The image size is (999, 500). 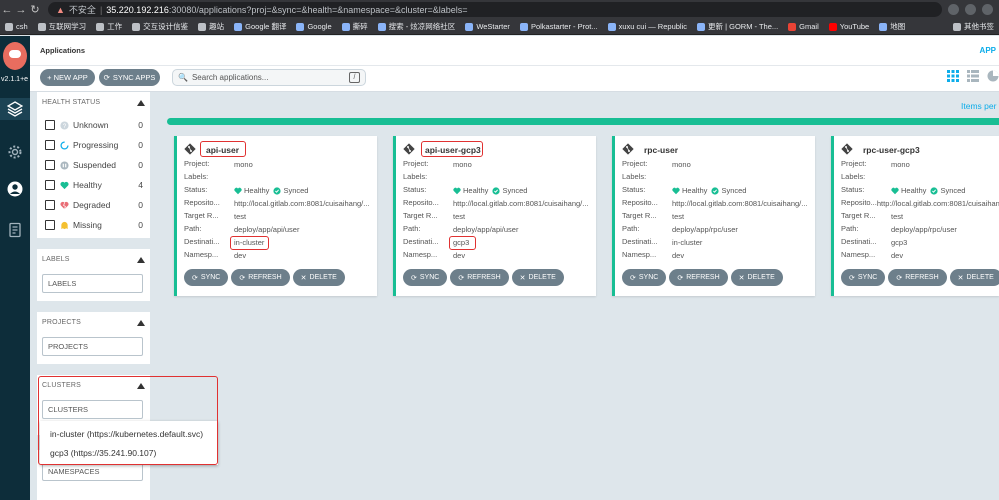 I want to click on bookmark: Google, so click(x=313, y=26).